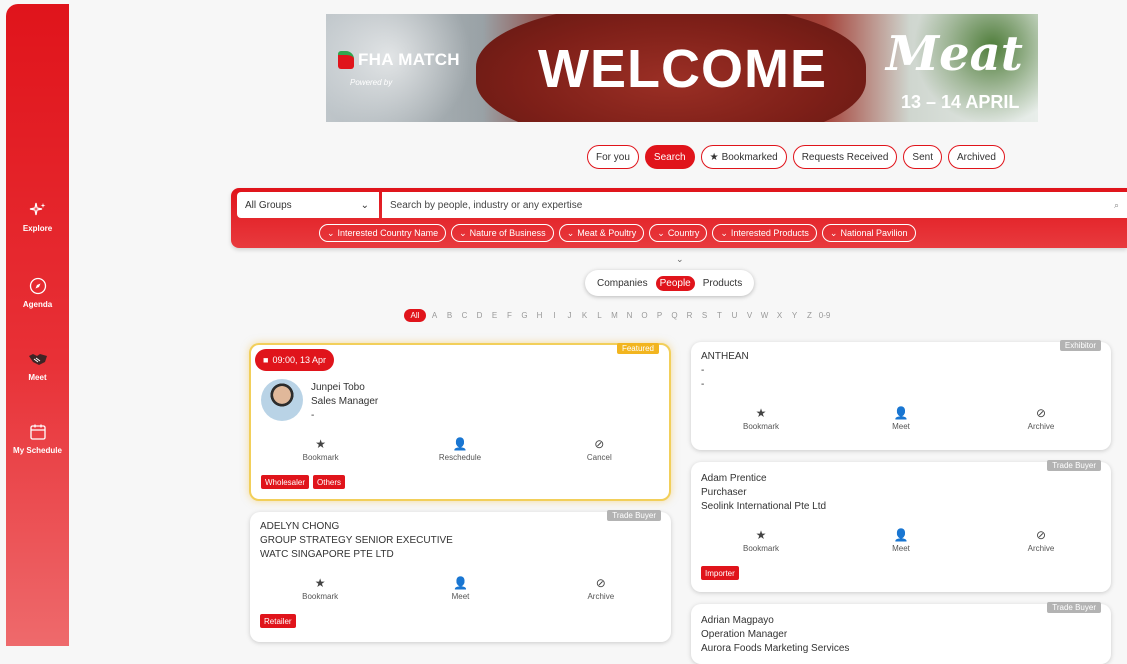  I want to click on alphabet-letter: 0-9, so click(824, 315).